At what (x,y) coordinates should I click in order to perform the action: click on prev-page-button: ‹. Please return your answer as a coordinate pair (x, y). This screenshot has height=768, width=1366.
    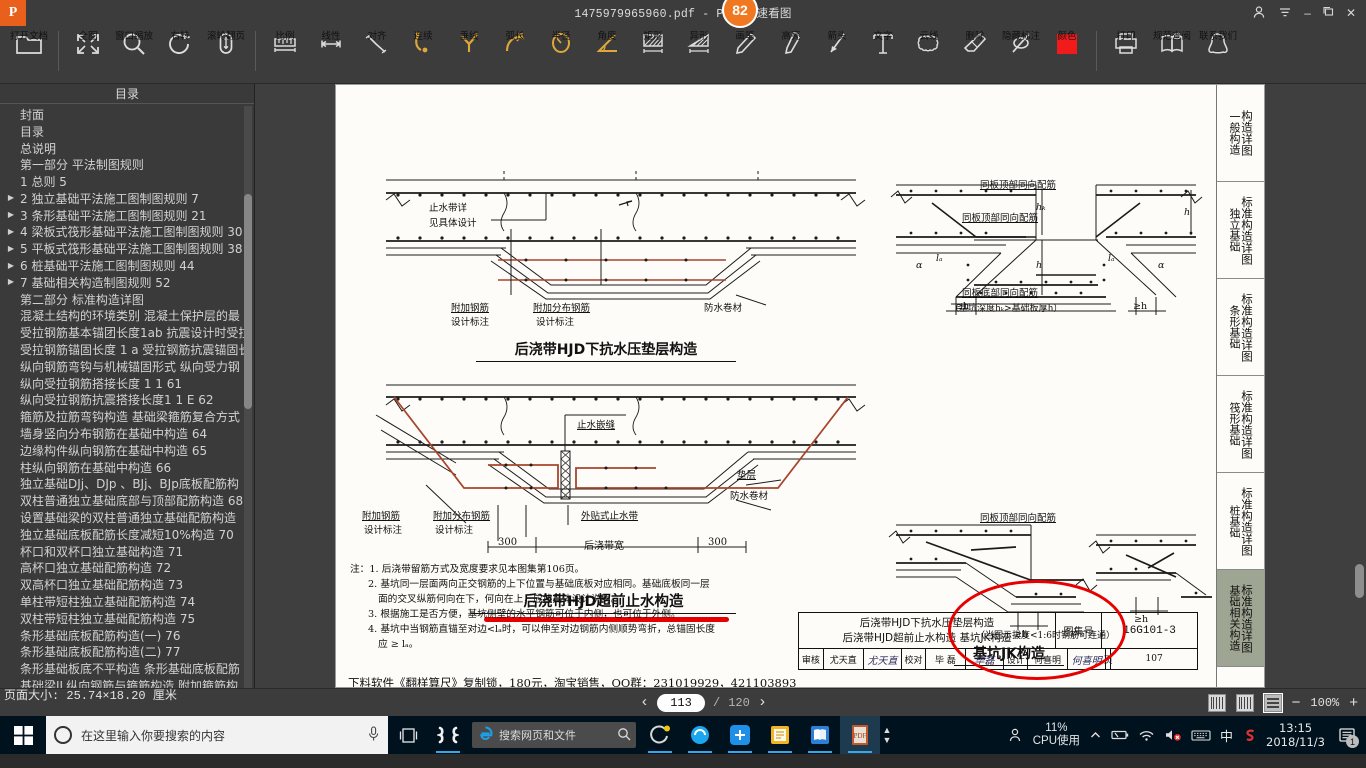
    Looking at the image, I should click on (644, 702).